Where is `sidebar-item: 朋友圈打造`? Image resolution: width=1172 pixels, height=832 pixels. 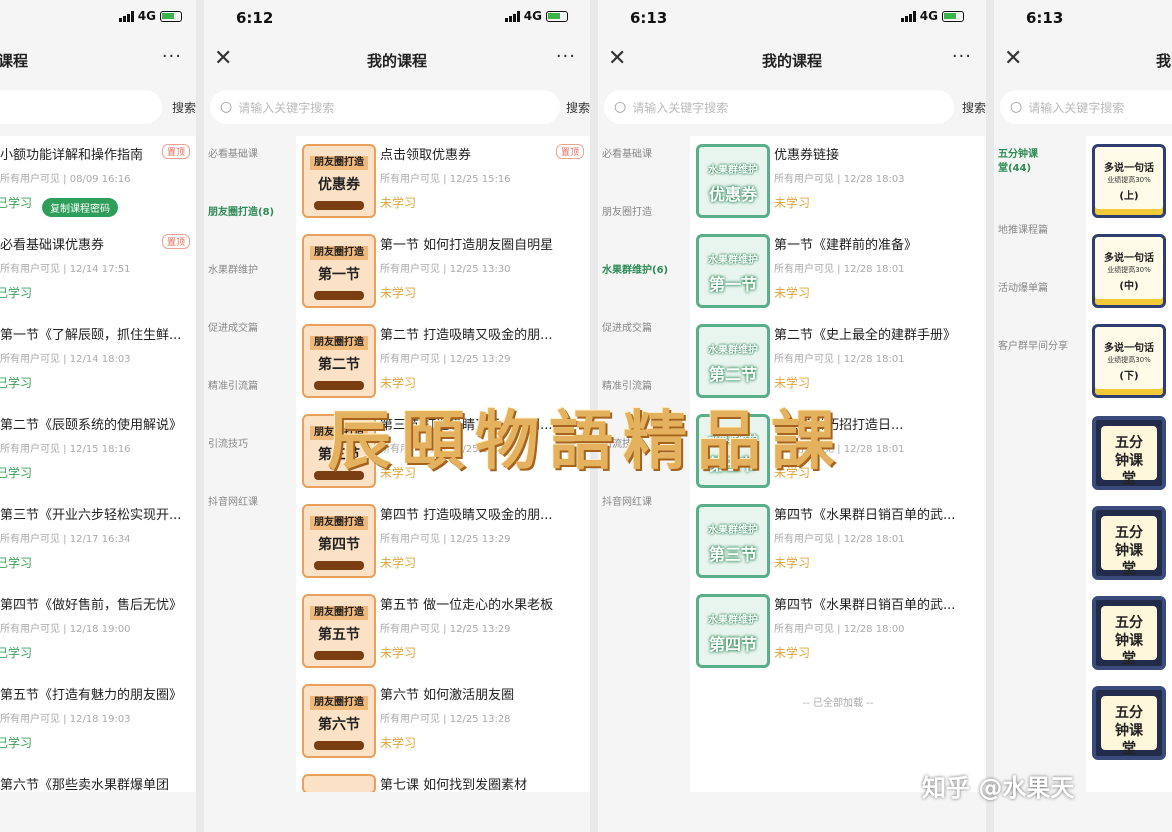
sidebar-item: 朋友圈打造 is located at coordinates (644, 223).